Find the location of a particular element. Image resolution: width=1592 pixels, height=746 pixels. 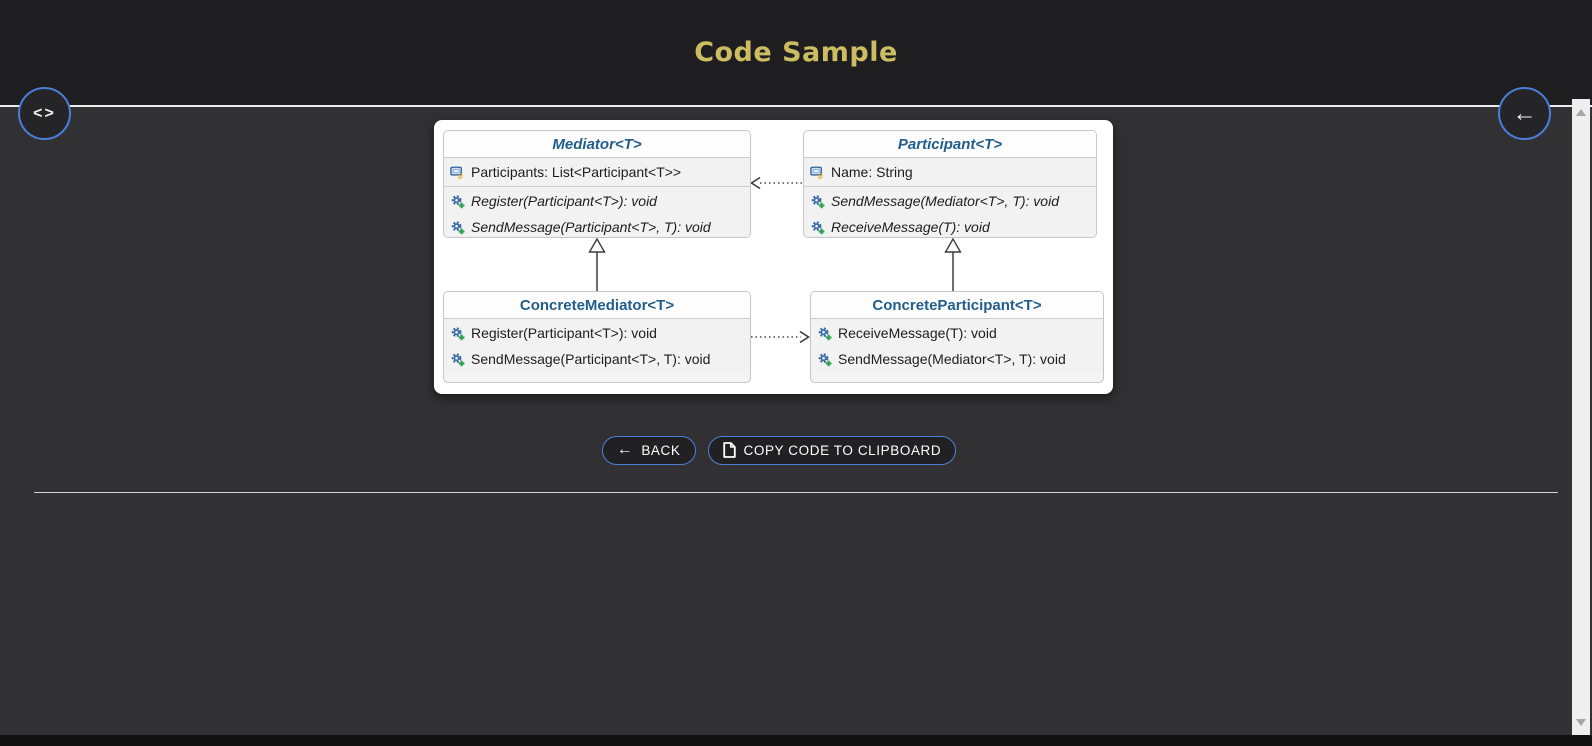

back-button: ← BACK is located at coordinates (648, 450).